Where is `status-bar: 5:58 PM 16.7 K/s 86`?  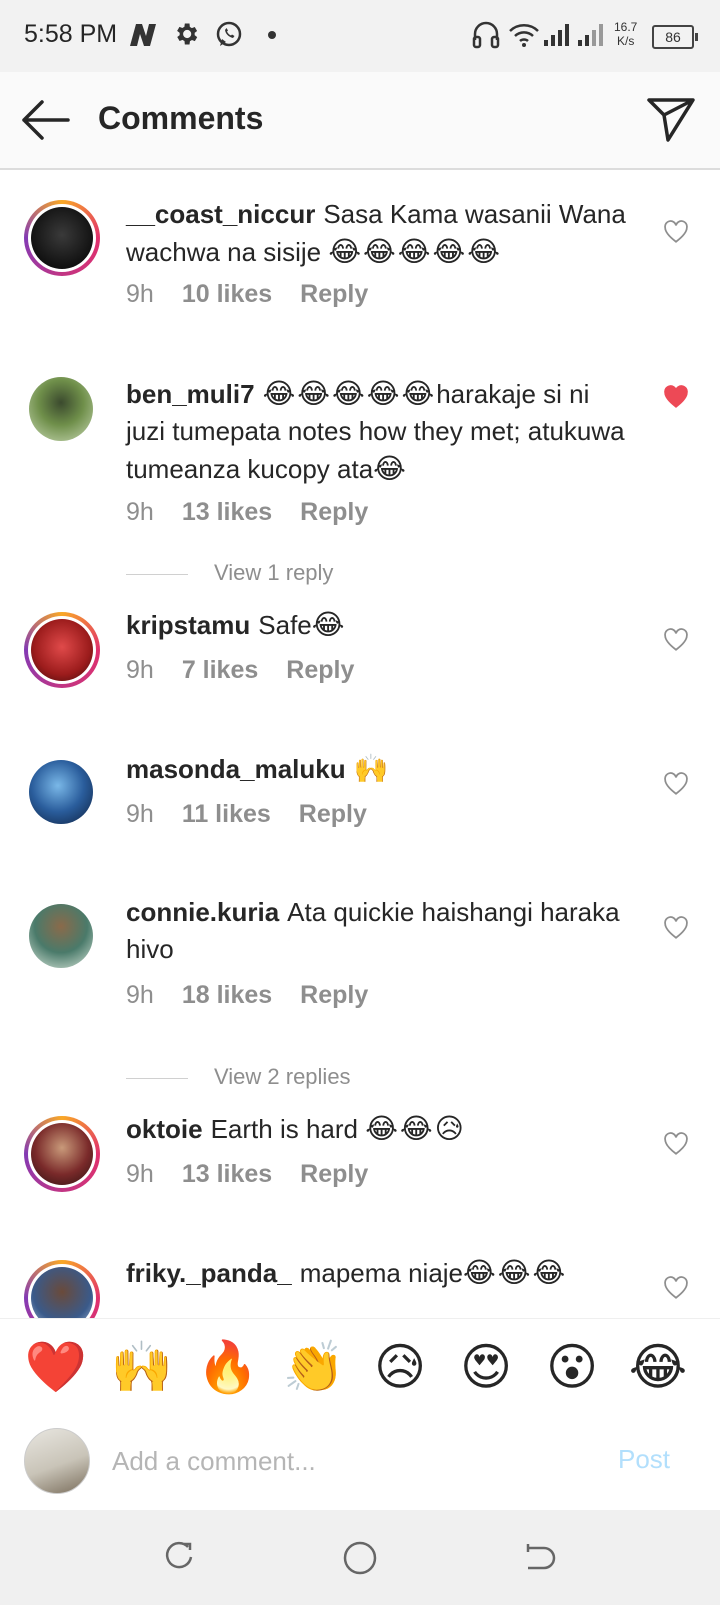 status-bar: 5:58 PM 16.7 K/s 86 is located at coordinates (360, 36).